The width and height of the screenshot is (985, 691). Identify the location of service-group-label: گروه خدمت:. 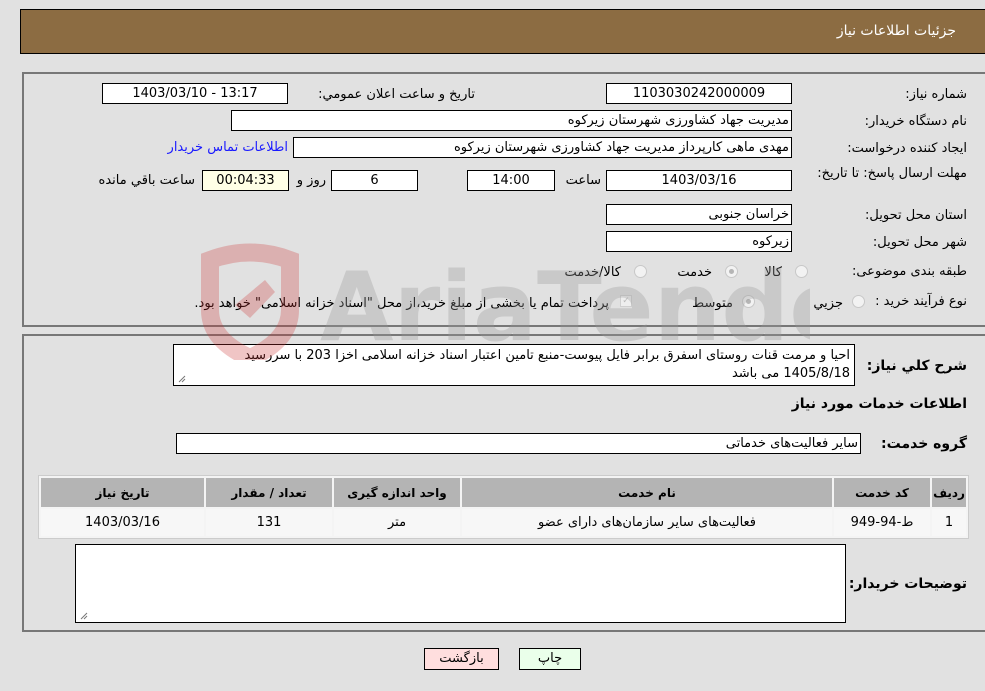
(924, 444).